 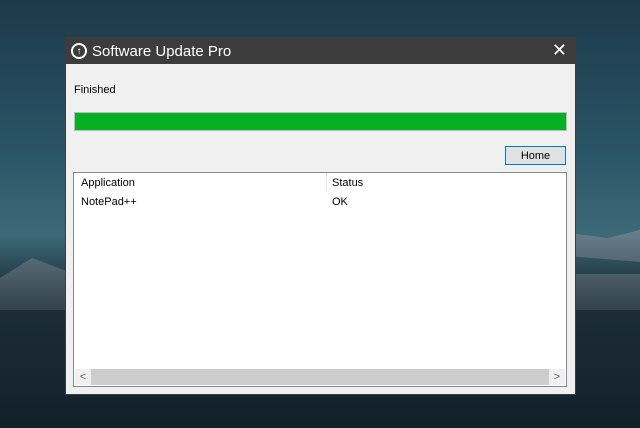 I want to click on list-header: Application Status, so click(x=320, y=182).